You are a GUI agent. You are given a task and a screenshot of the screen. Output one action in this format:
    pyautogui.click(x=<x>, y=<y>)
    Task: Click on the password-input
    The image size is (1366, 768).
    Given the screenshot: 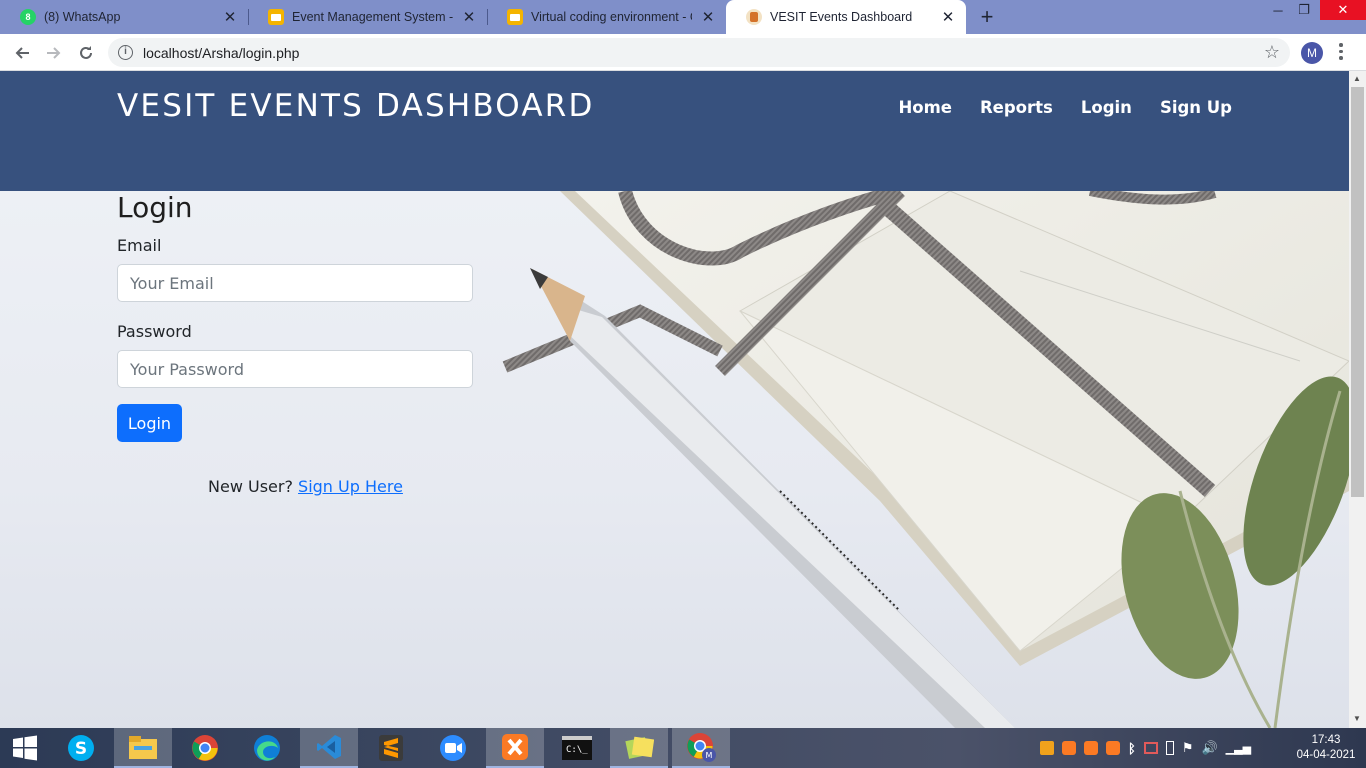 What is the action you would take?
    pyautogui.click(x=295, y=369)
    